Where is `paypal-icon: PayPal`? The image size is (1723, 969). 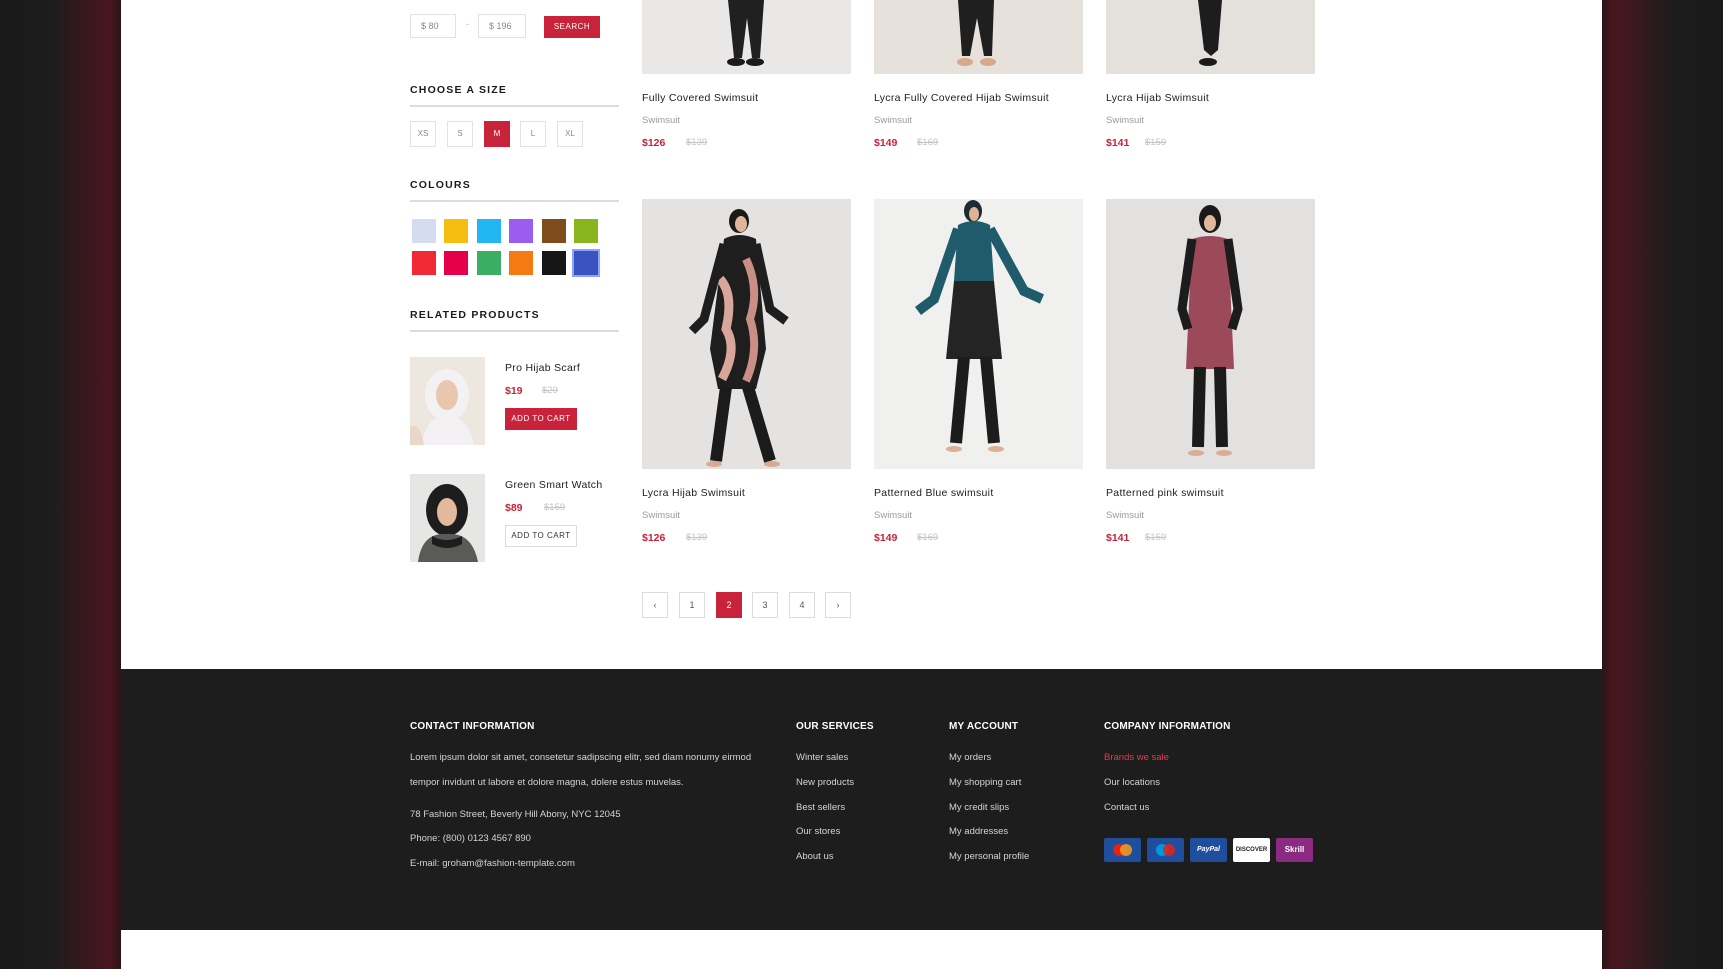
paypal-icon: PayPal is located at coordinates (1208, 850).